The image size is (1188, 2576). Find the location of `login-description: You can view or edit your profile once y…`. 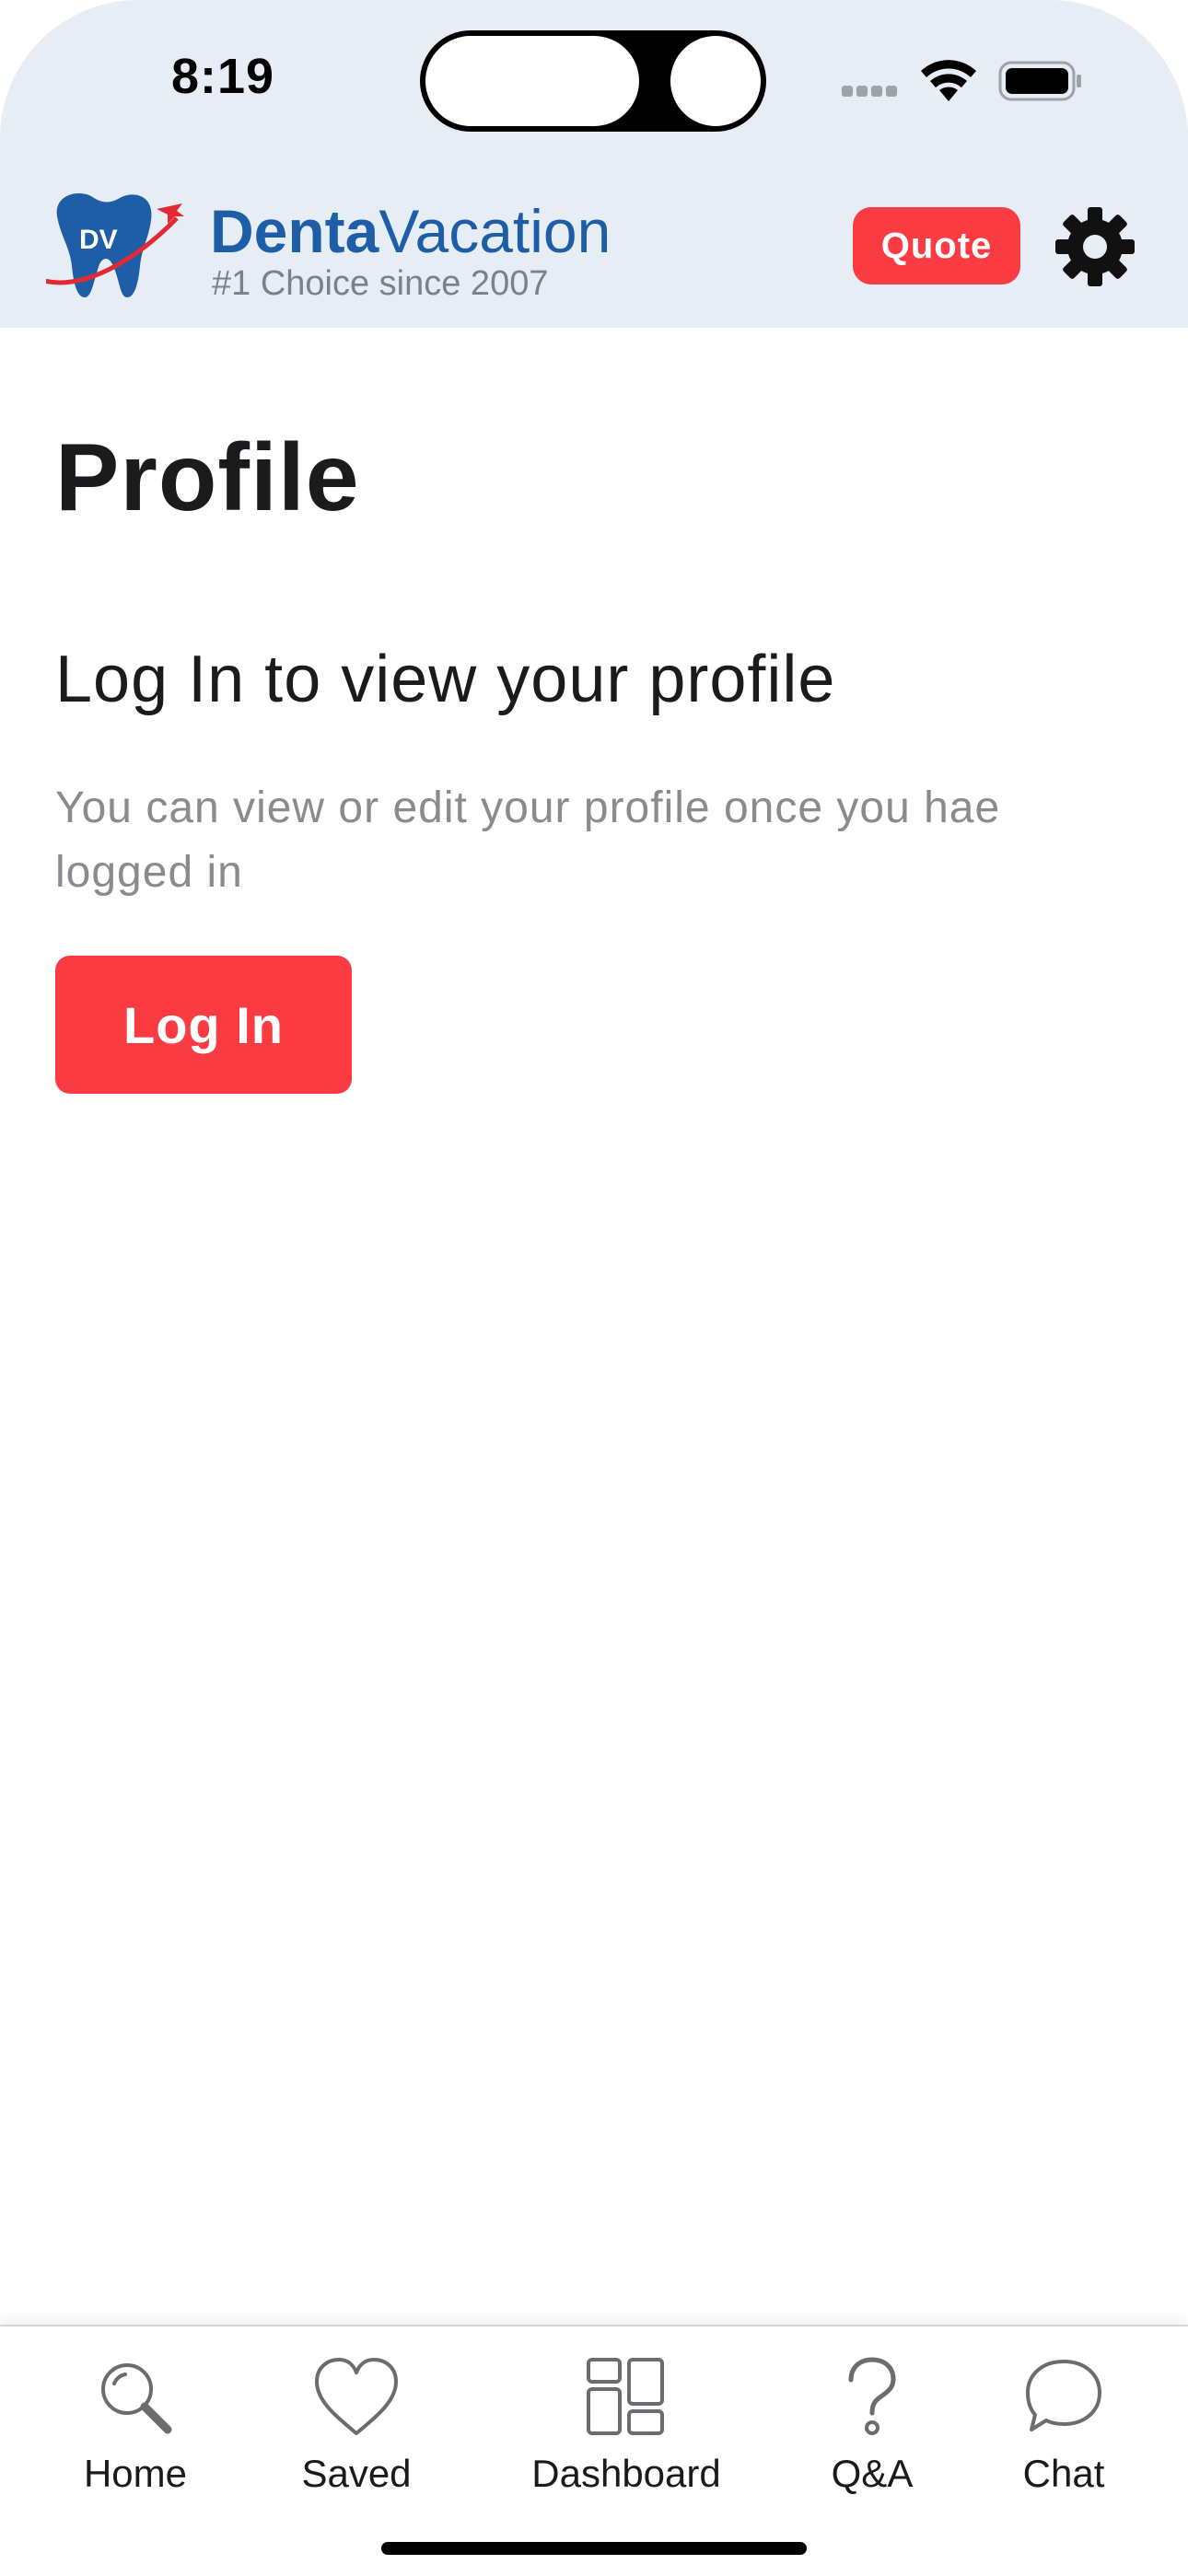

login-description: You can view or edit your profile once y… is located at coordinates (528, 840).